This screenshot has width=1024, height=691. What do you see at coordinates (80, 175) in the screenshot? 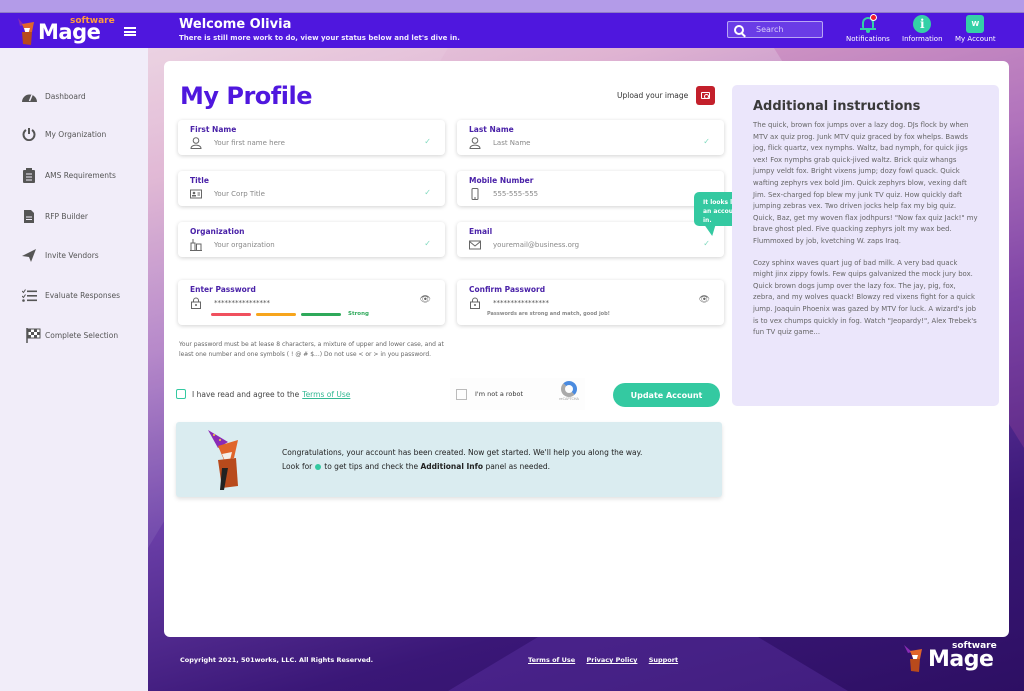
I see `sidebar-item-label: AMS Requirements` at bounding box center [80, 175].